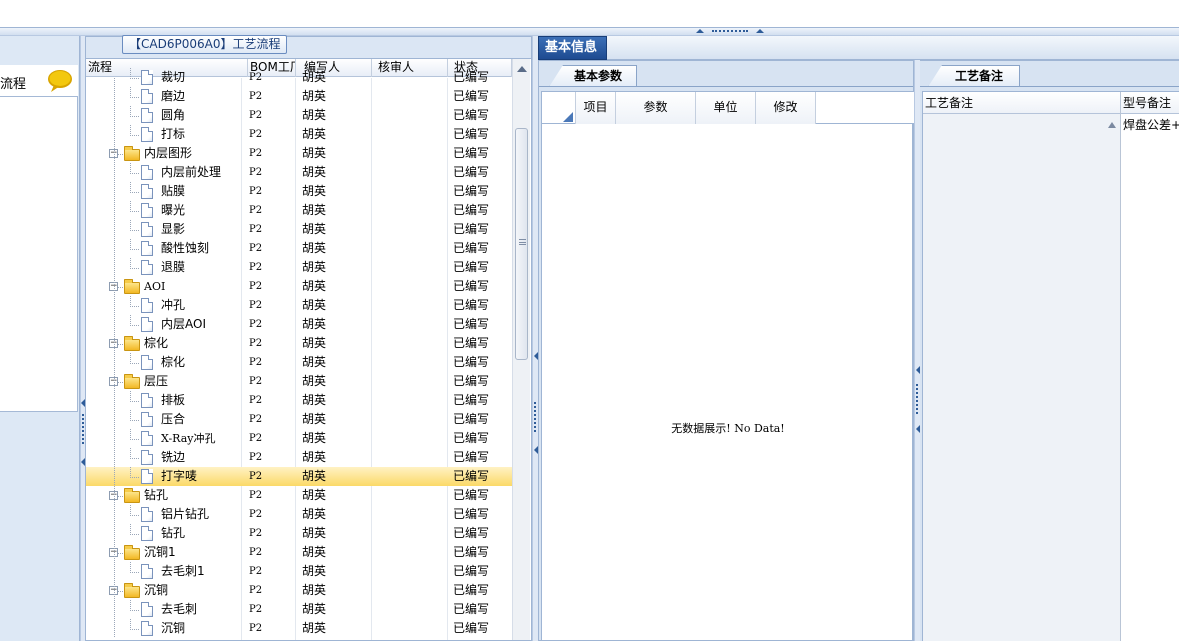  What do you see at coordinates (1150, 377) in the screenshot?
I see `model-note-cell: 焊盘公差+/` at bounding box center [1150, 377].